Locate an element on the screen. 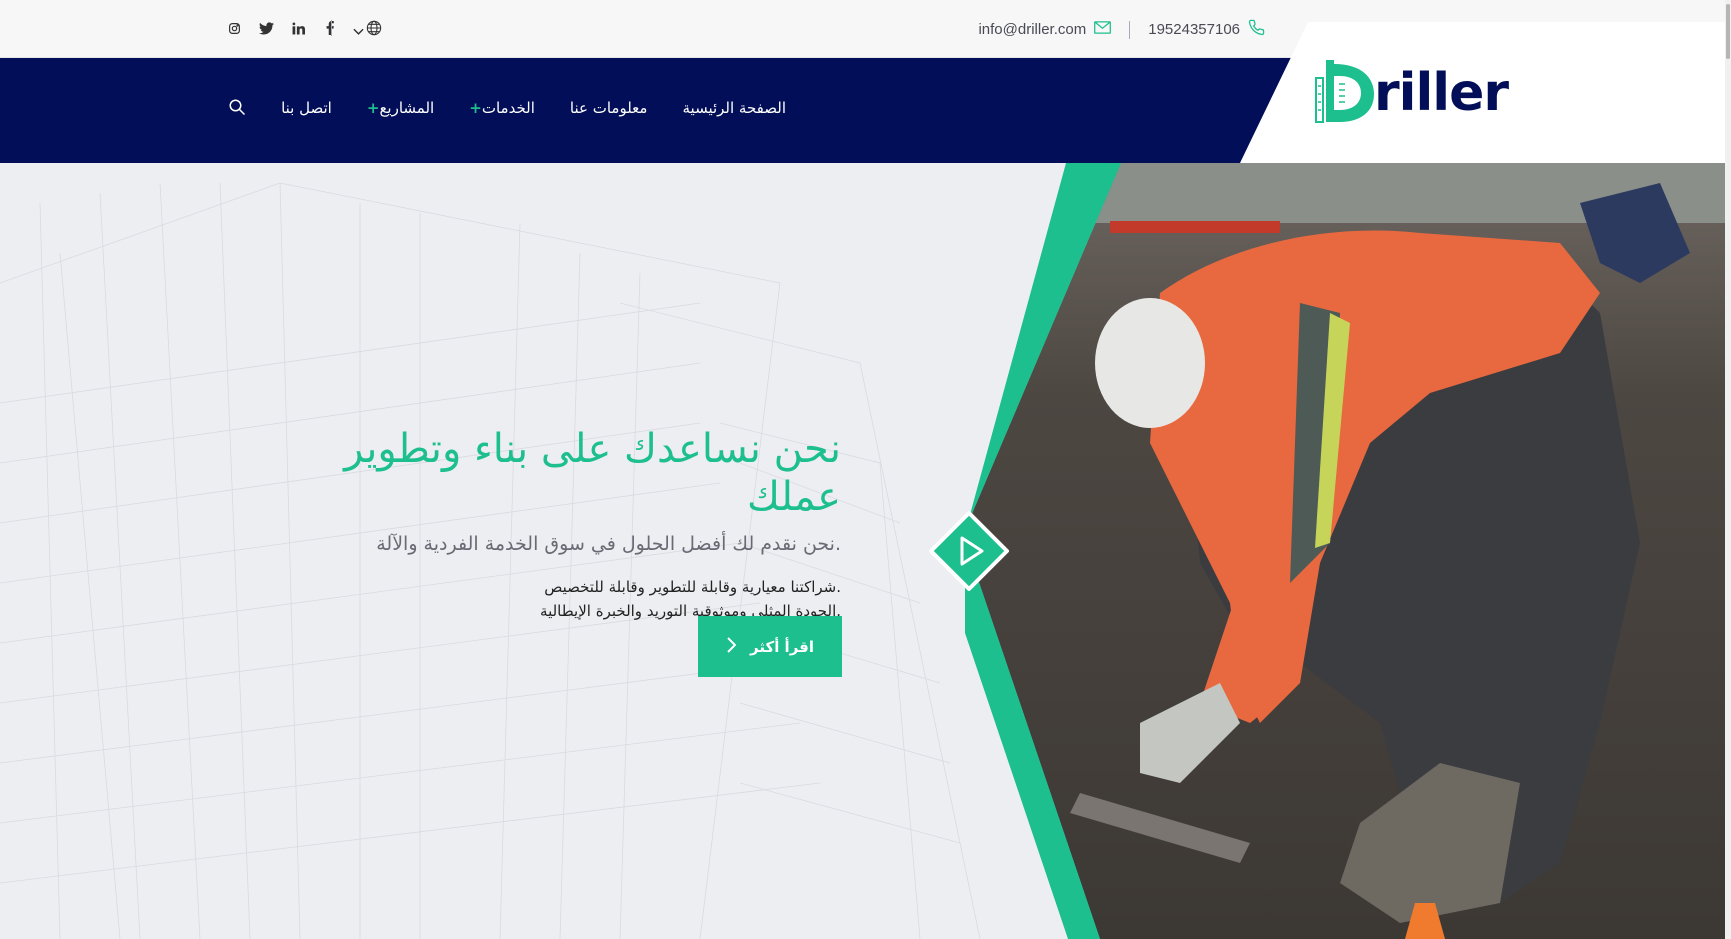 This screenshot has height=939, width=1731. brand-name: riller is located at coordinates (1441, 93).